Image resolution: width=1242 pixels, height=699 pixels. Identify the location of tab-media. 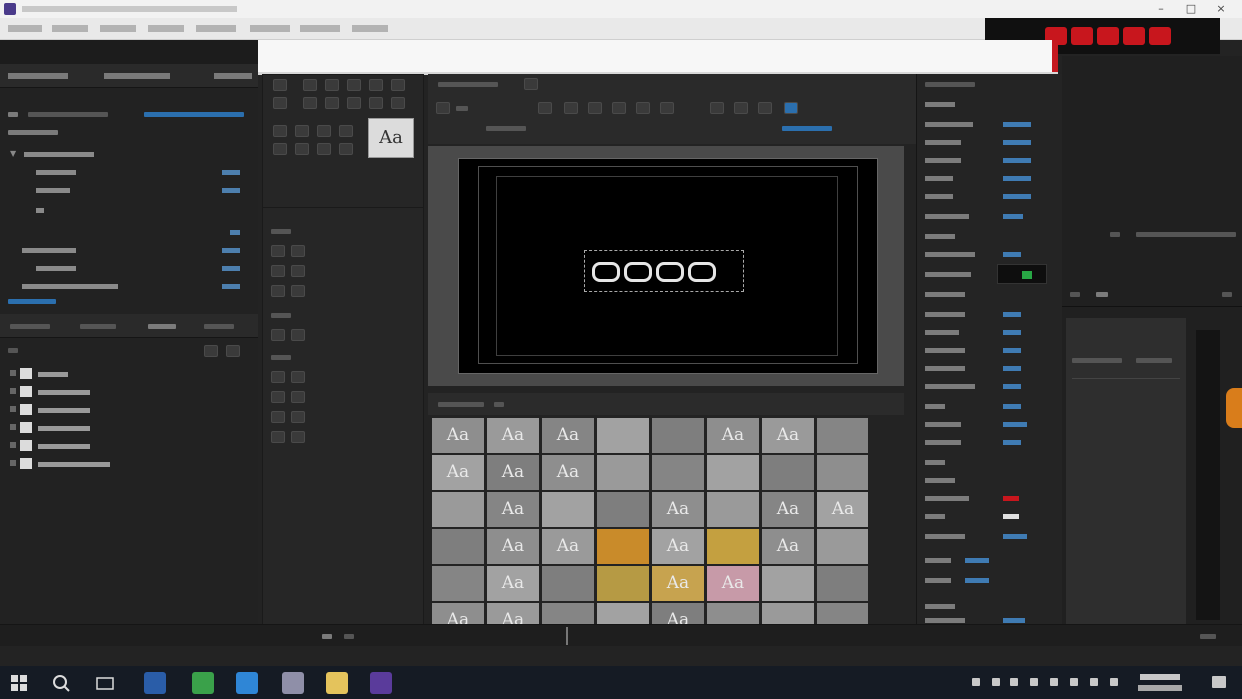
(137, 76).